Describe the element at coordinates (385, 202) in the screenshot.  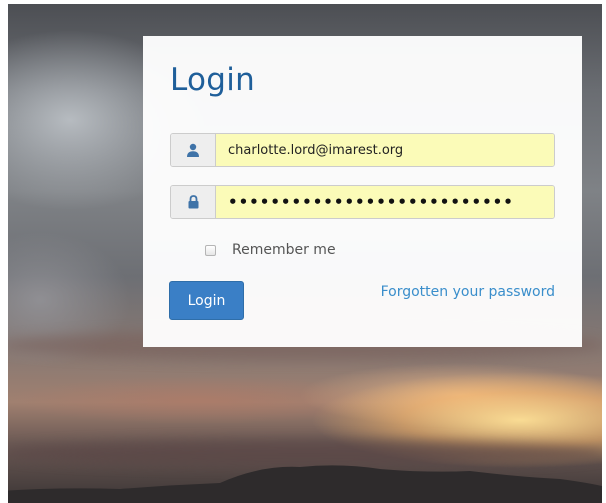
I see `password-input: •••••••••••••••••••••••••••` at that location.